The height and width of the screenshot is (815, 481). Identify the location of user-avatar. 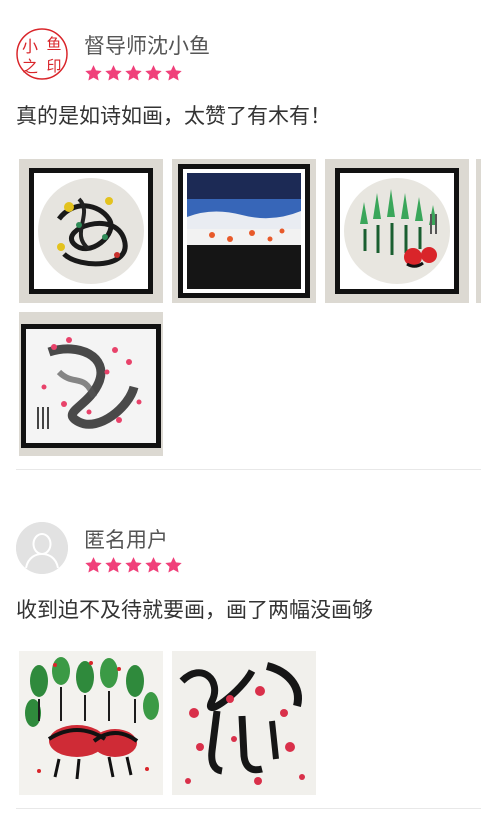
(42, 548).